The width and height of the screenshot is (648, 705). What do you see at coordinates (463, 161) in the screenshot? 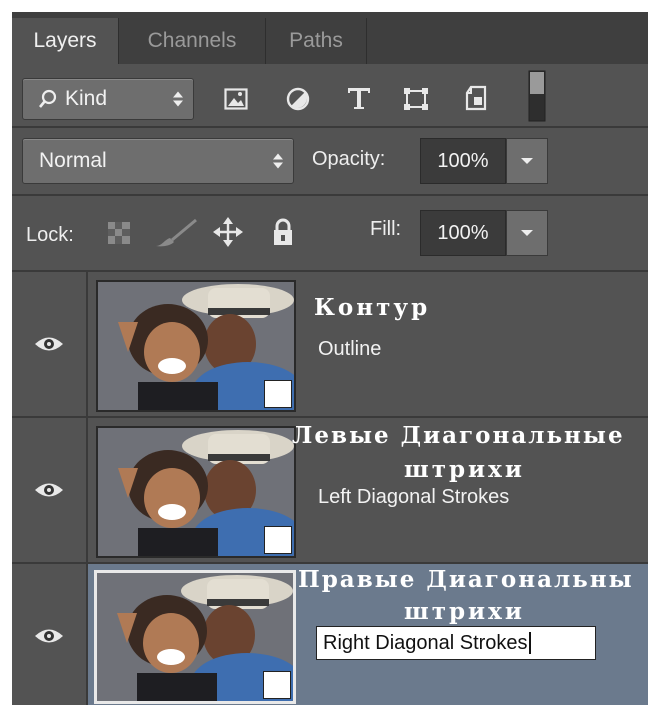
I see `opacity-input: 100%` at bounding box center [463, 161].